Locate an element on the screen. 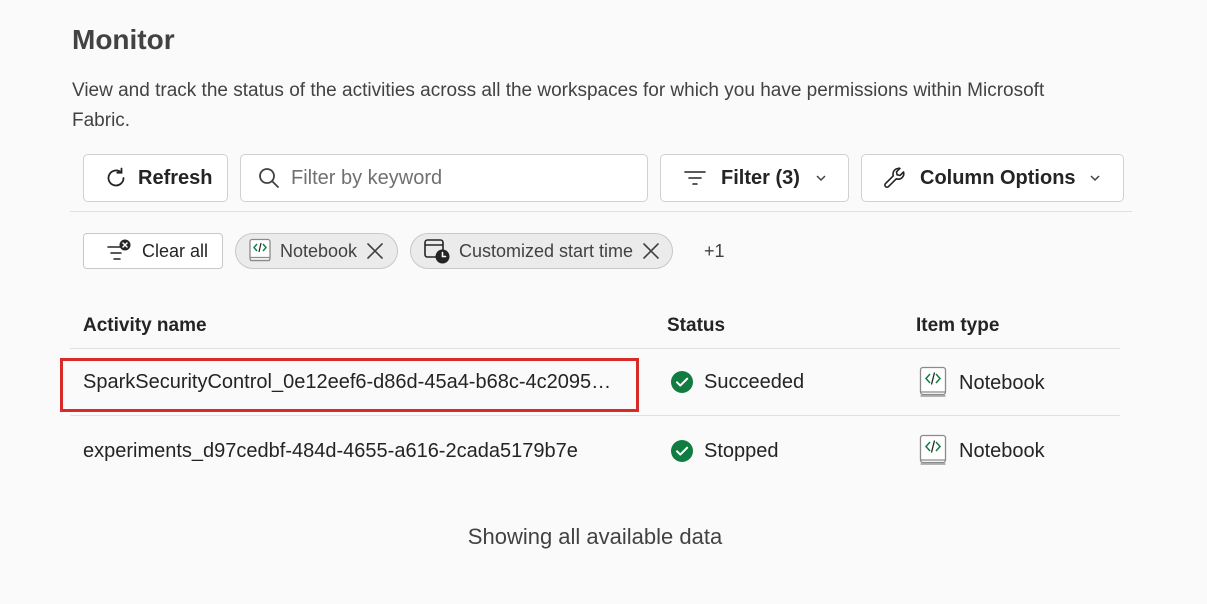 This screenshot has width=1207, height=604. status-cell: Stopped is located at coordinates (724, 451).